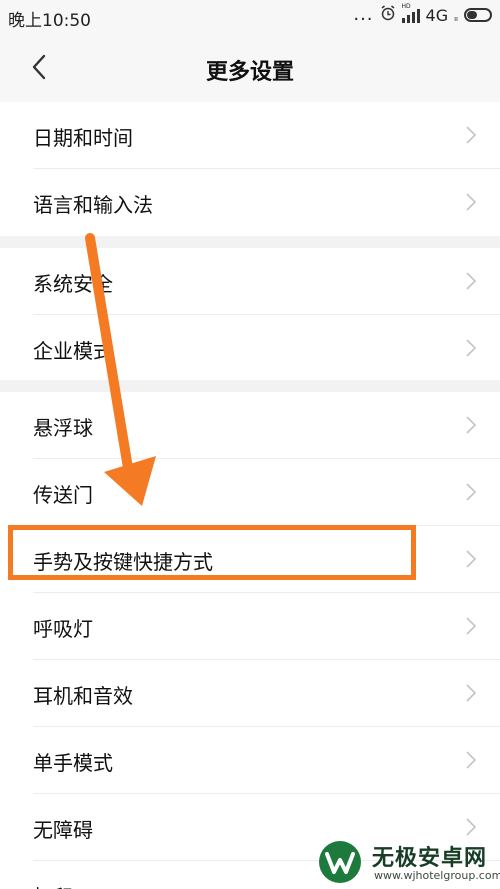  Describe the element at coordinates (340, 862) in the screenshot. I see `watermark-logo-icon` at that location.